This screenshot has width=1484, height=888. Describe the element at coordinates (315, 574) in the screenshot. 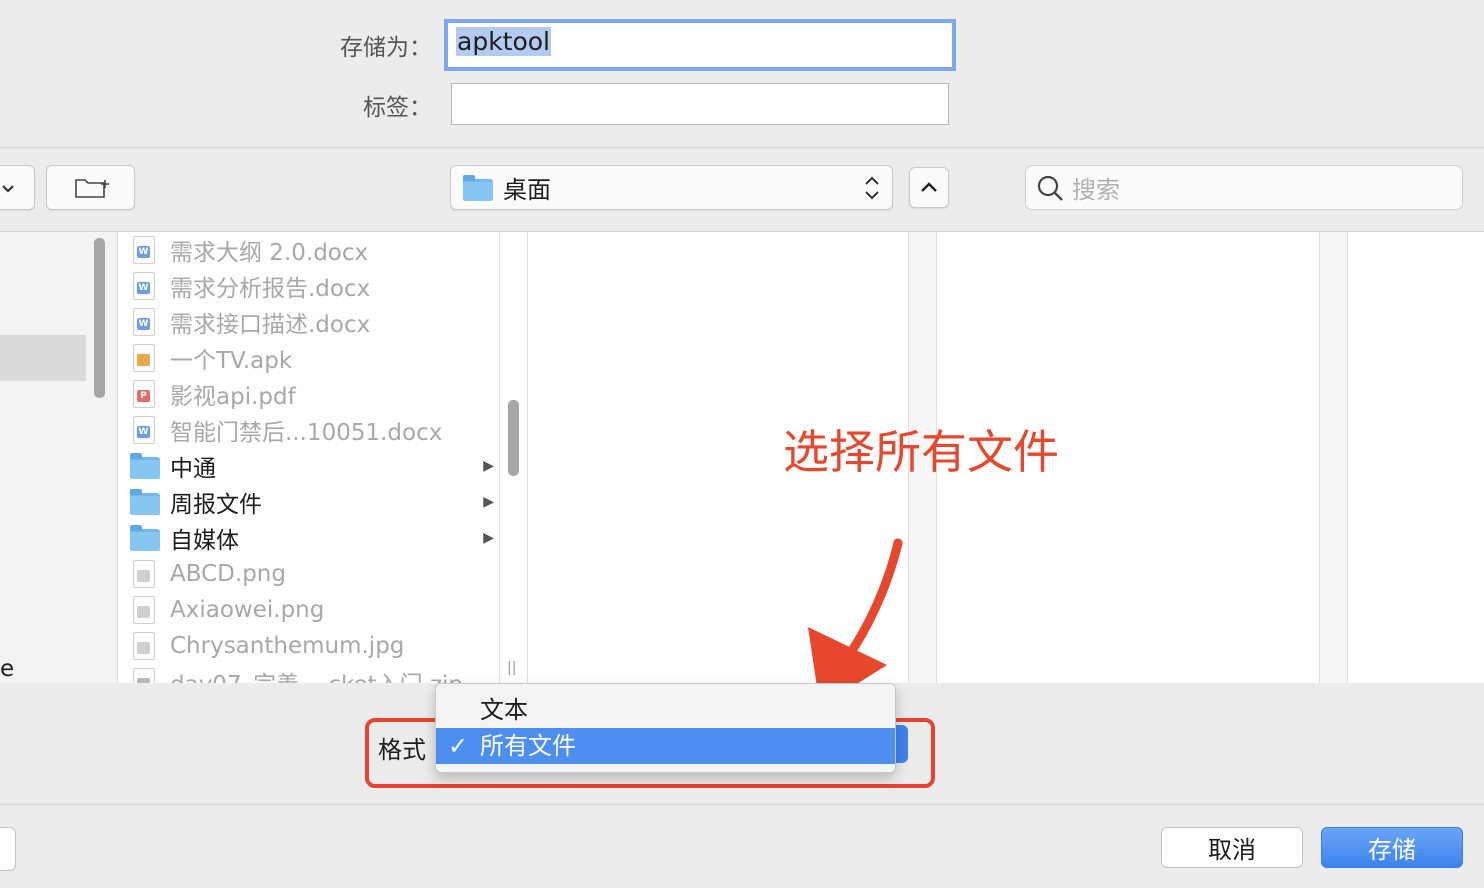

I see `file-row: ABCD.png` at that location.